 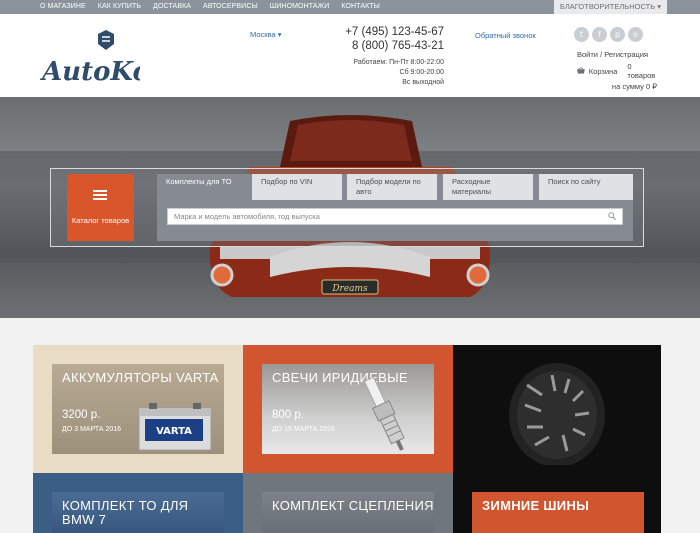 I want to click on promo-card: КОМПЛЕКТ СЦЕПЛЕНИЯ, so click(x=348, y=512).